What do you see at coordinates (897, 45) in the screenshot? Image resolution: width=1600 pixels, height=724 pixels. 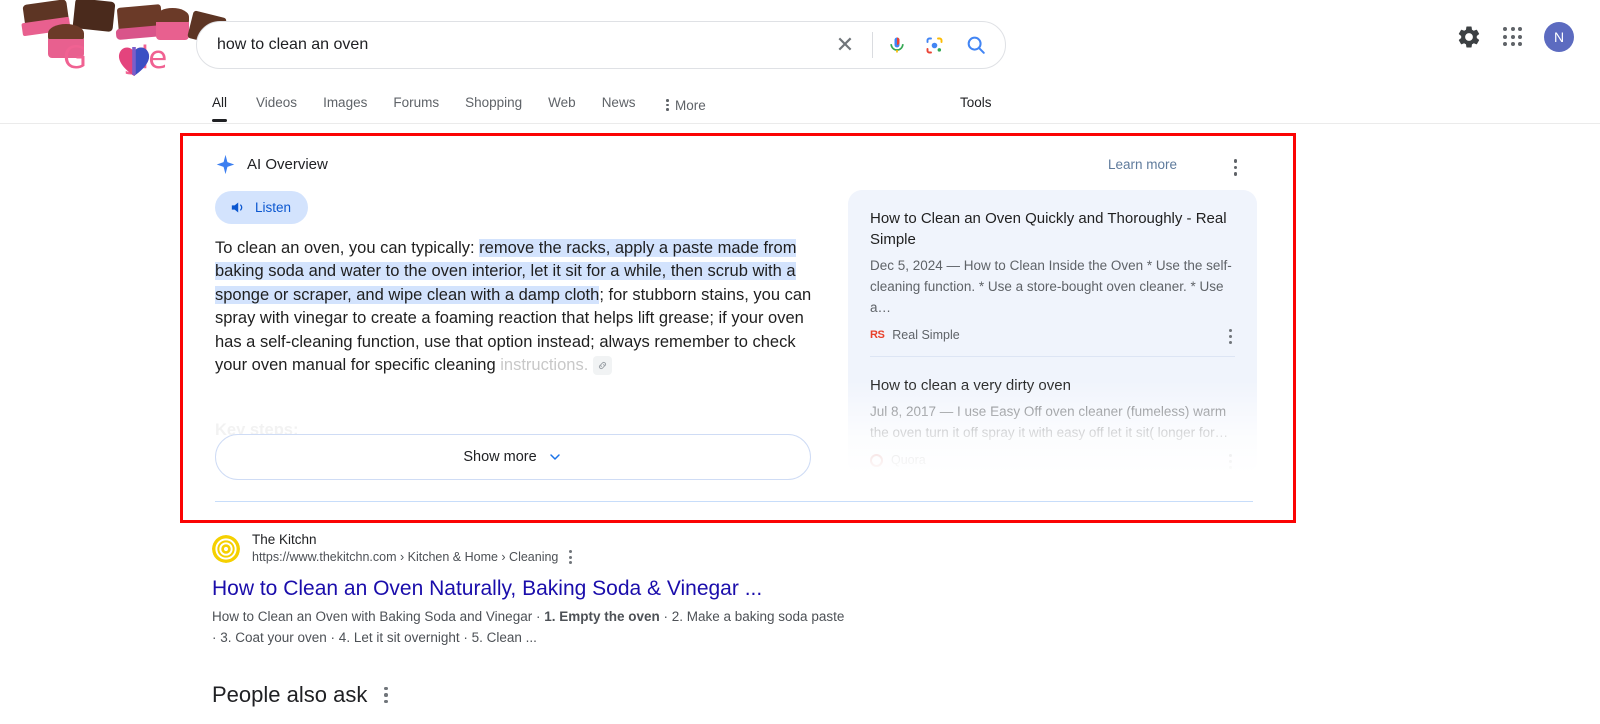 I see `microphone-icon` at bounding box center [897, 45].